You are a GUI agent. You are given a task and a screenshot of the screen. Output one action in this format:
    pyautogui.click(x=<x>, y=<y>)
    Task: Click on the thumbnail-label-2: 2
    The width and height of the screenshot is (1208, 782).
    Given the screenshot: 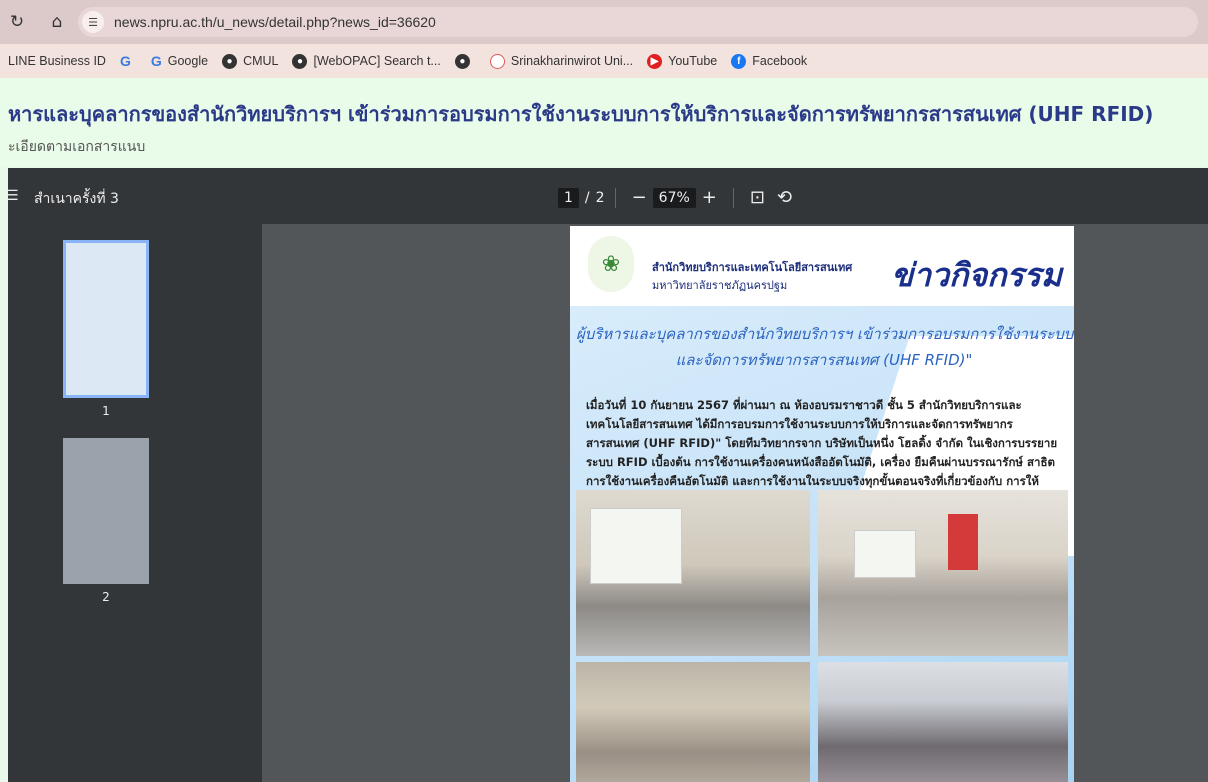 What is the action you would take?
    pyautogui.click(x=106, y=597)
    